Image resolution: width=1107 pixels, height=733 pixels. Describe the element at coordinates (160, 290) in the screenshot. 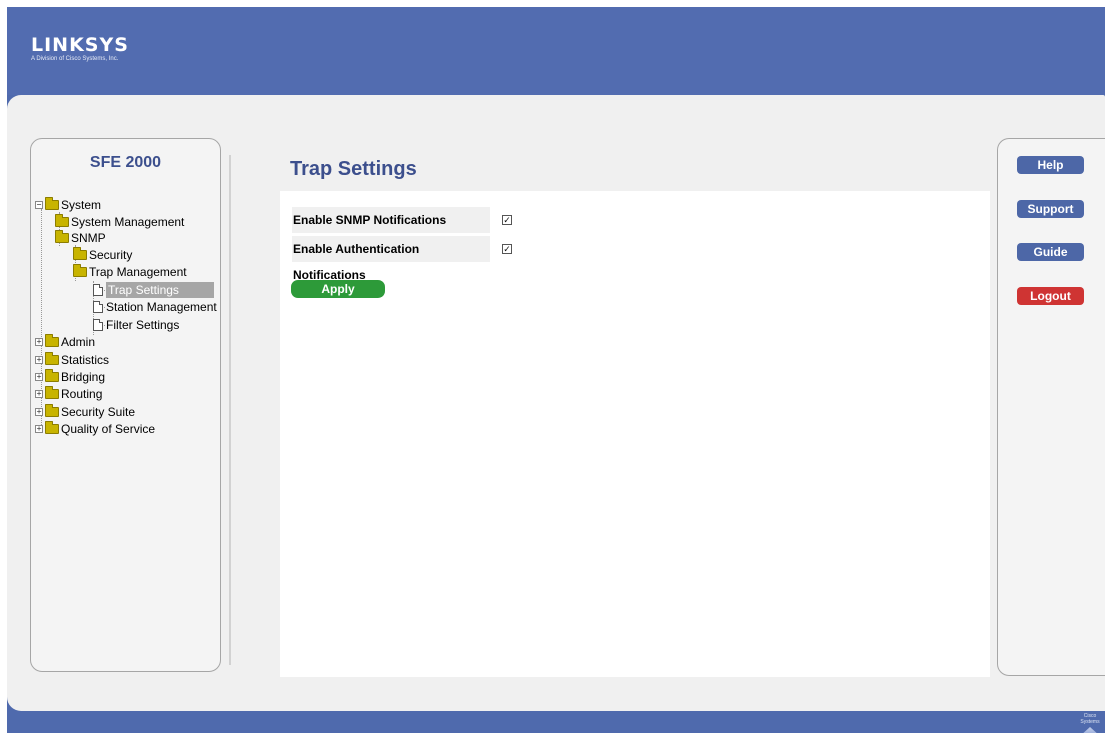

I see `tree-label: Trap Settings` at that location.